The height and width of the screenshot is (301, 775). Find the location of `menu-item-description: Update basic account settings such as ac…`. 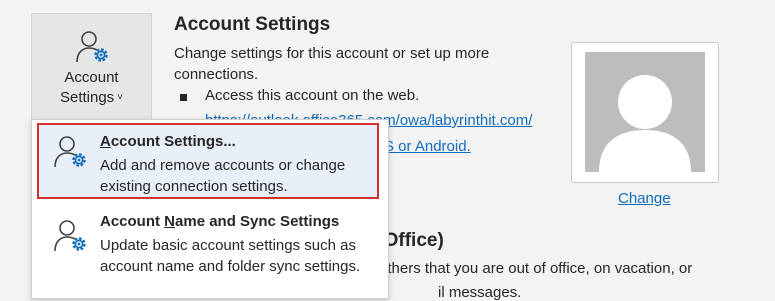

menu-item-description: Update basic account settings such as ac… is located at coordinates (230, 256).